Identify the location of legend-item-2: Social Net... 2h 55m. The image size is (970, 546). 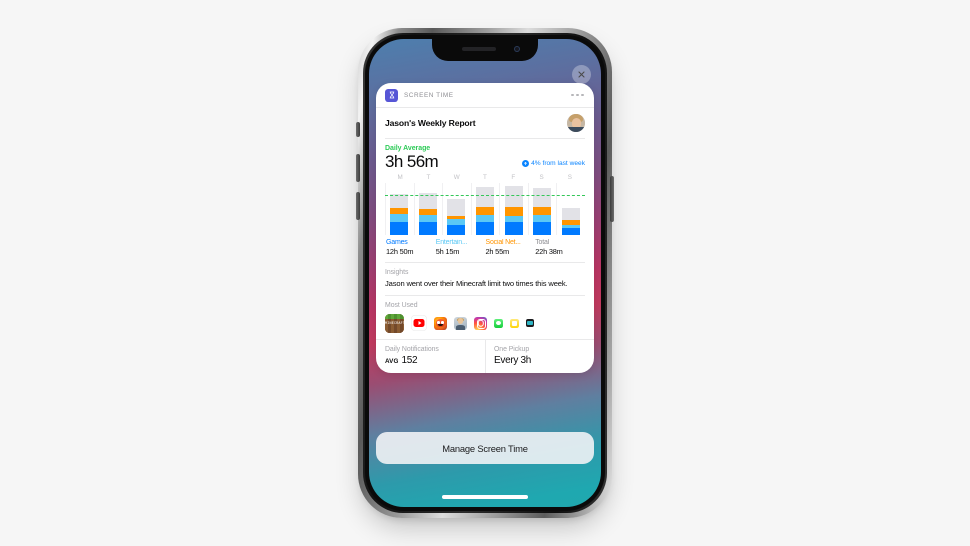
(511, 247).